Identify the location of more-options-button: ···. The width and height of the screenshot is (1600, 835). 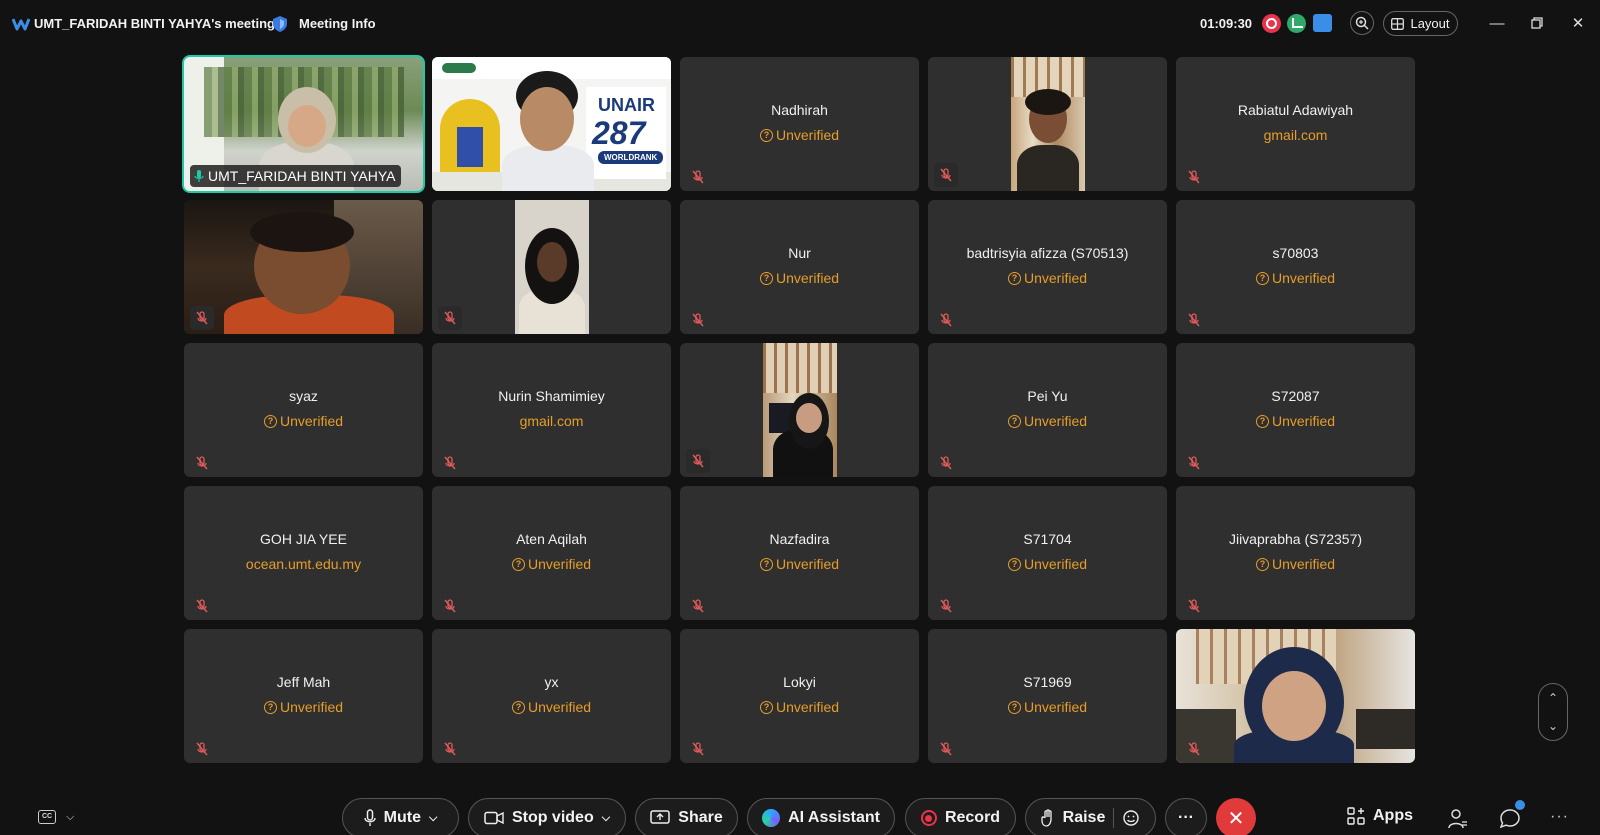
(1186, 816).